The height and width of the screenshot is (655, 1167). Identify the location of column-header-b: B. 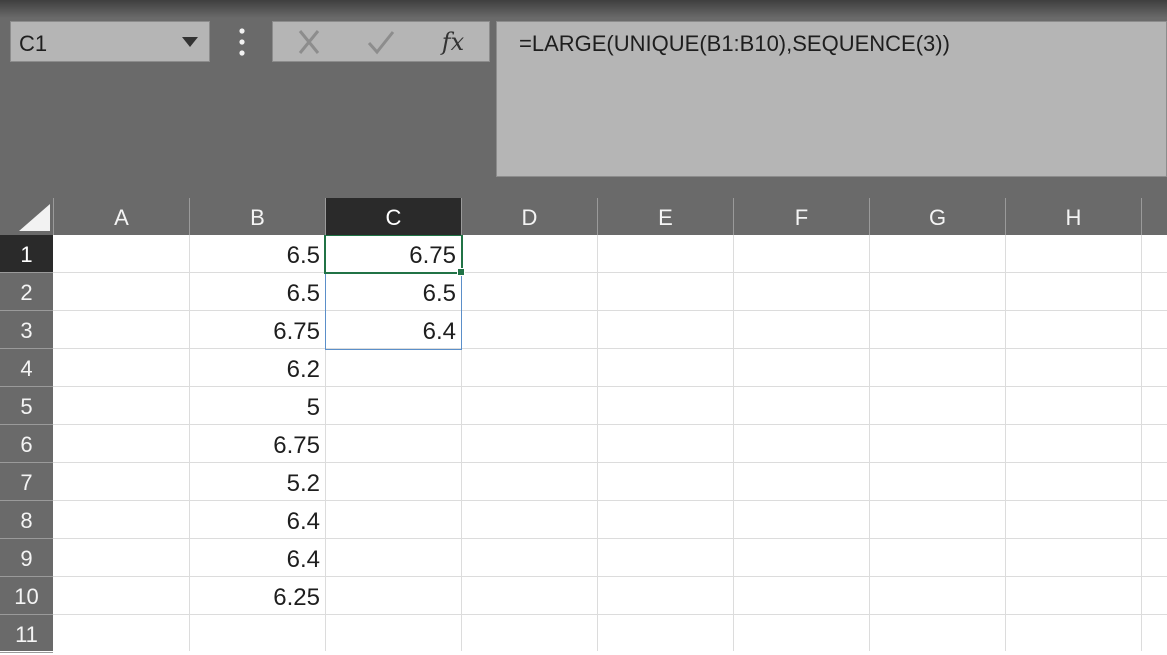
(258, 216).